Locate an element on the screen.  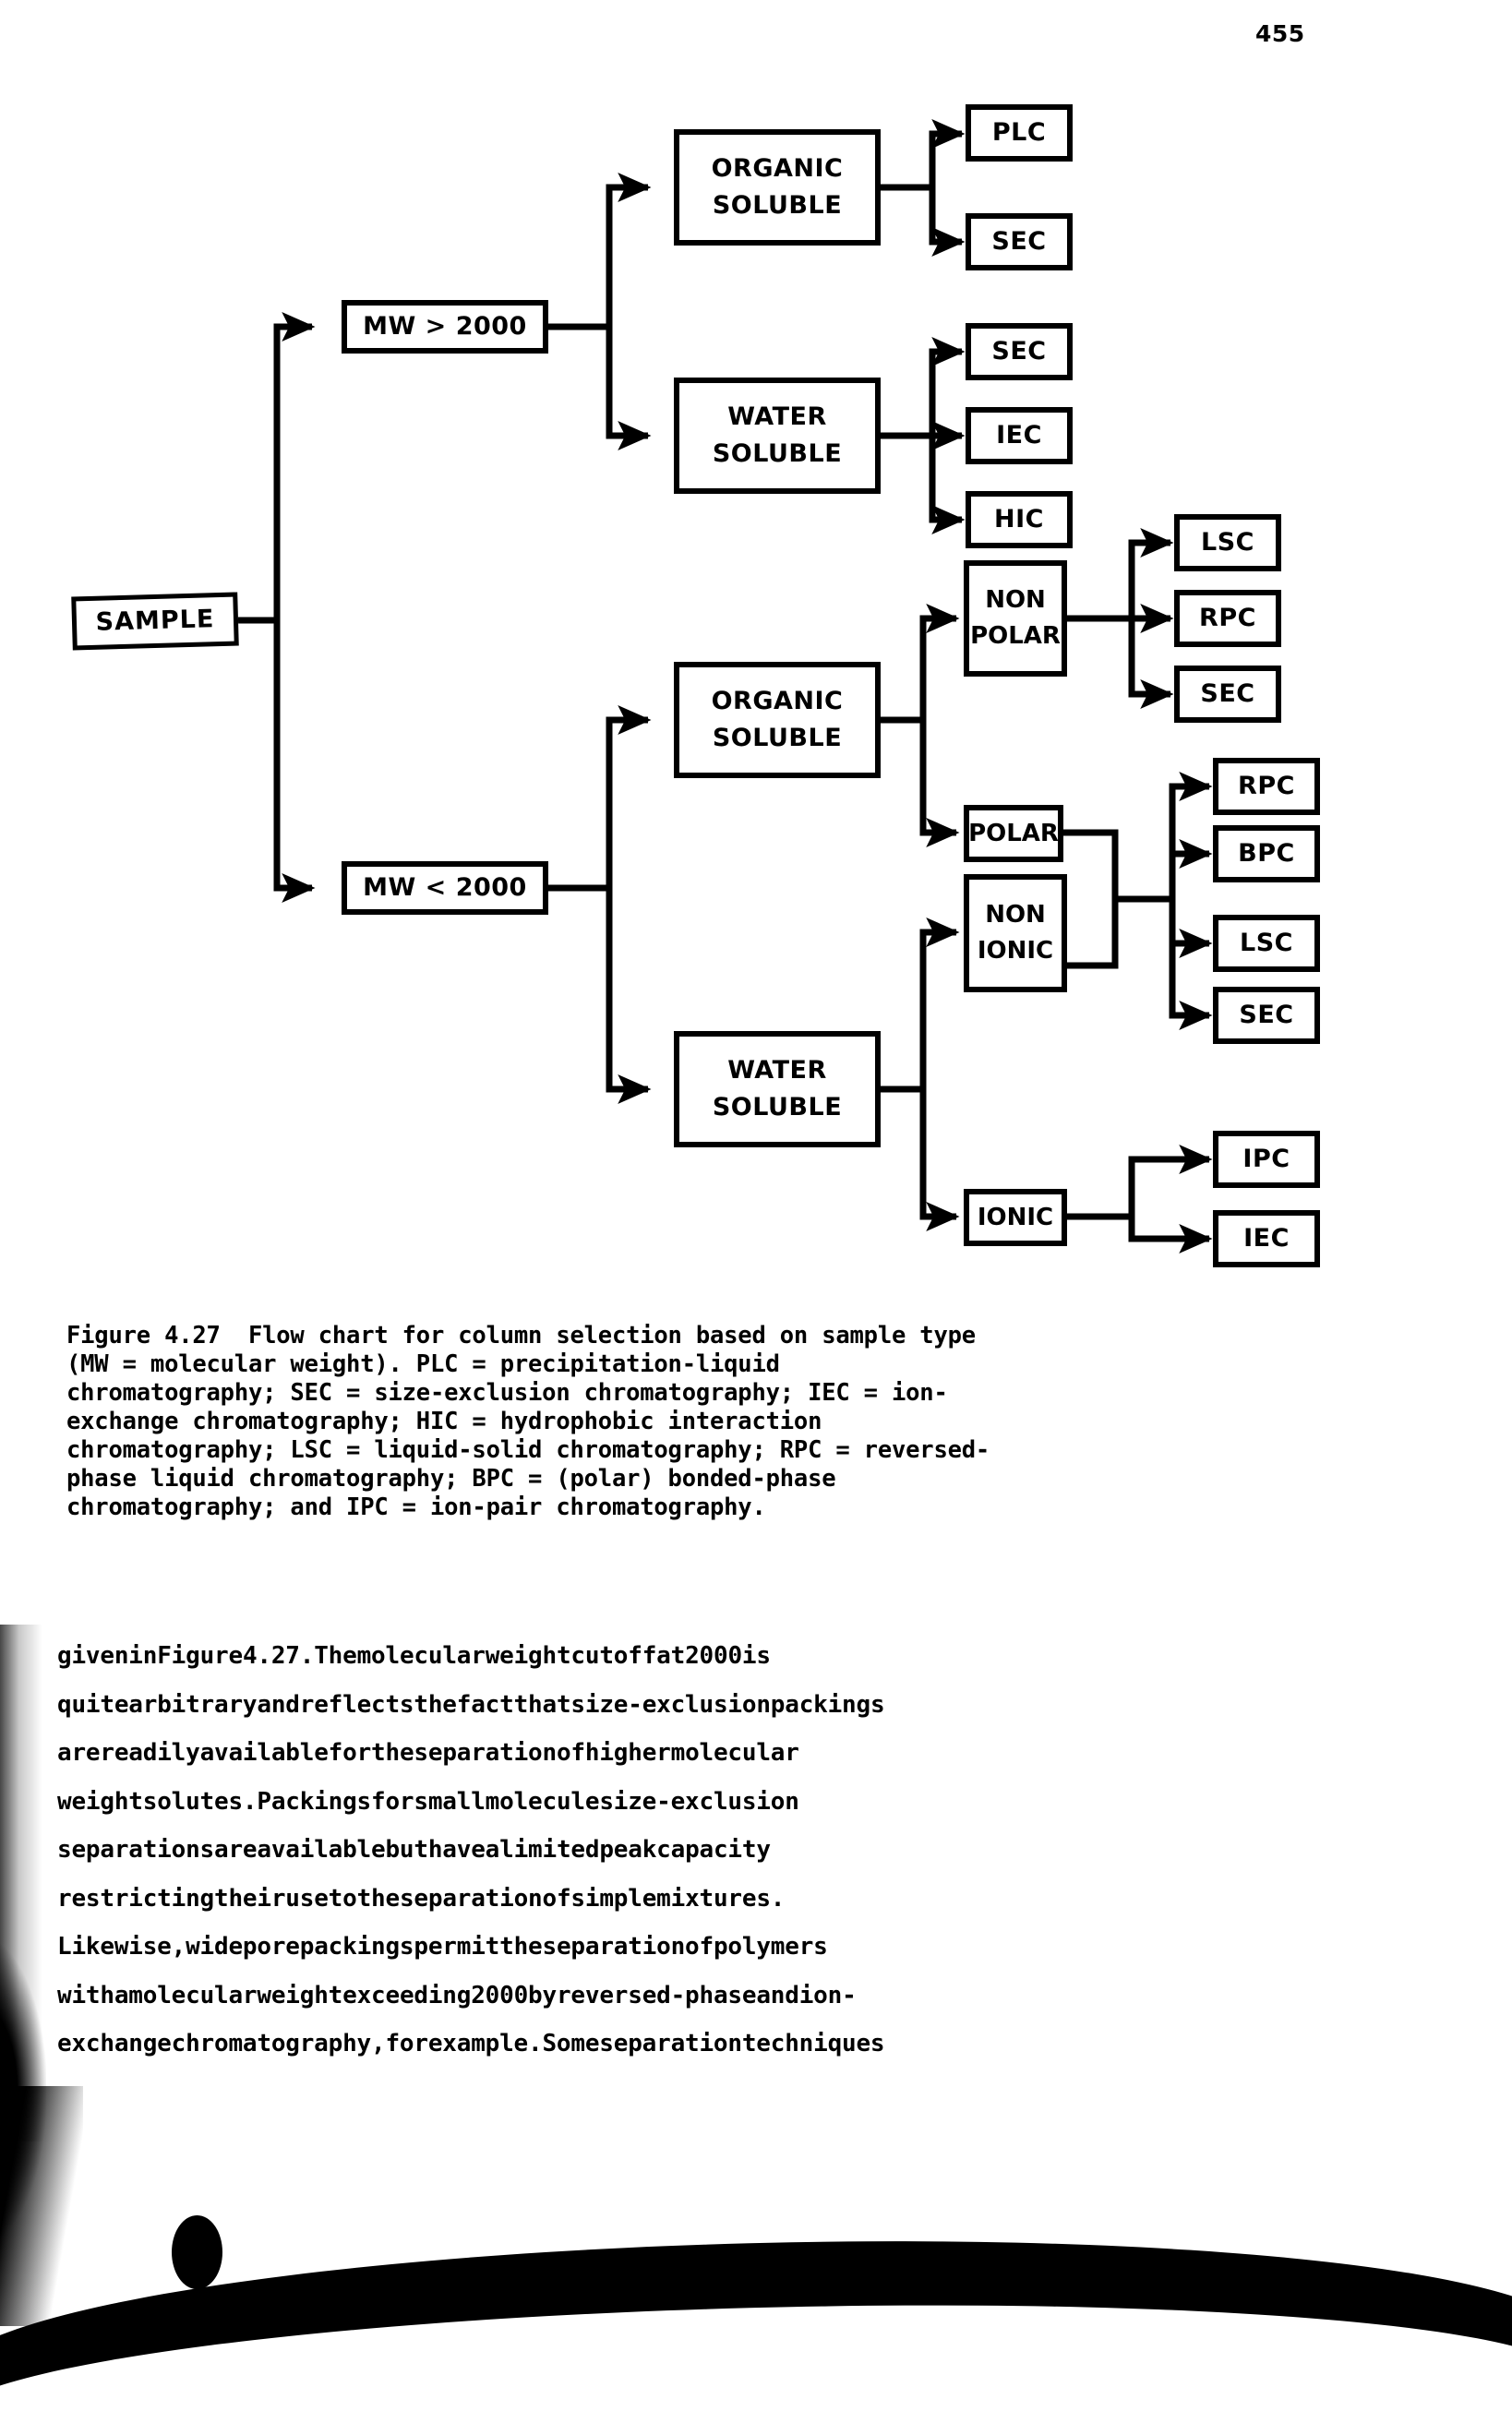
node-iec-2-label: IEC is located at coordinates (1266, 1238).